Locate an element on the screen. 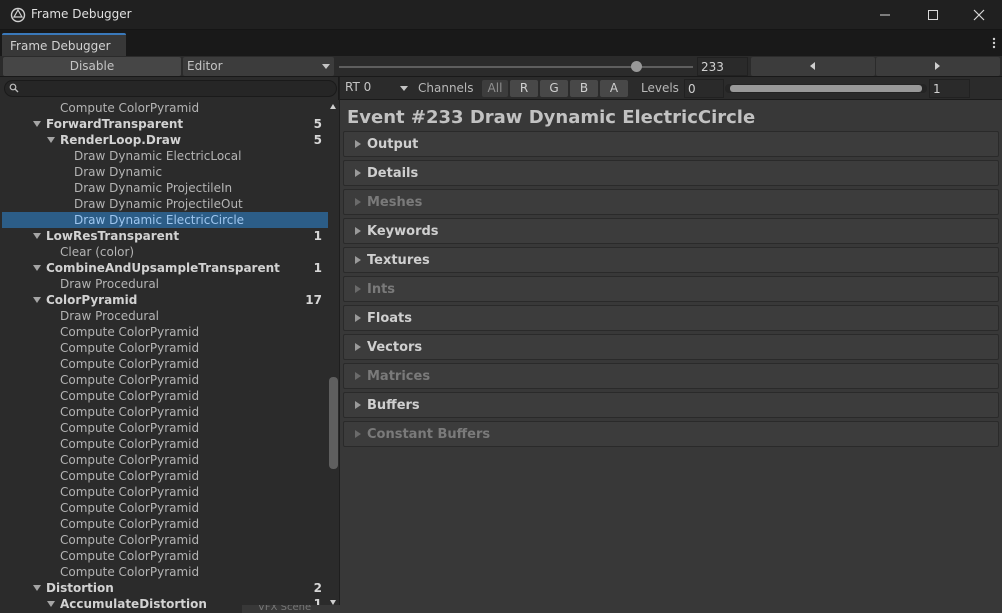  disable-button: Disable is located at coordinates (92, 66).